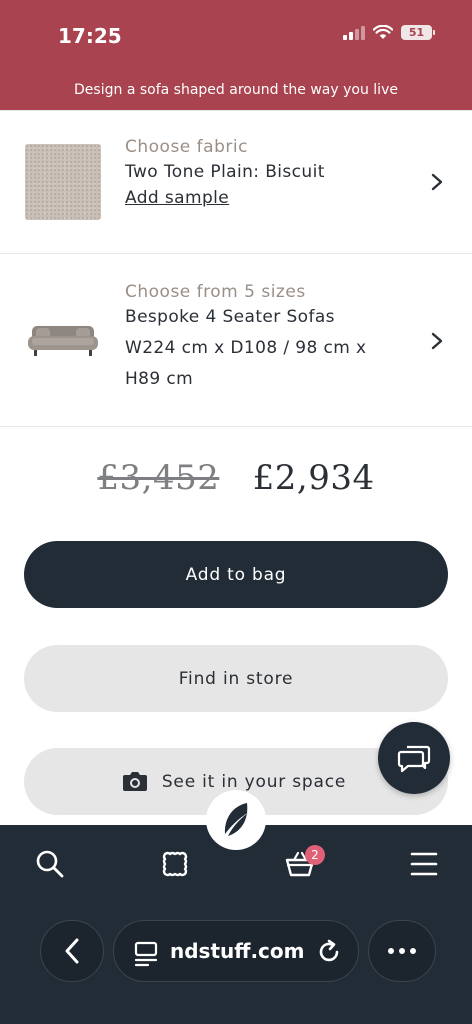 This screenshot has width=472, height=1024. I want to click on status-icons: 51, so click(389, 32).